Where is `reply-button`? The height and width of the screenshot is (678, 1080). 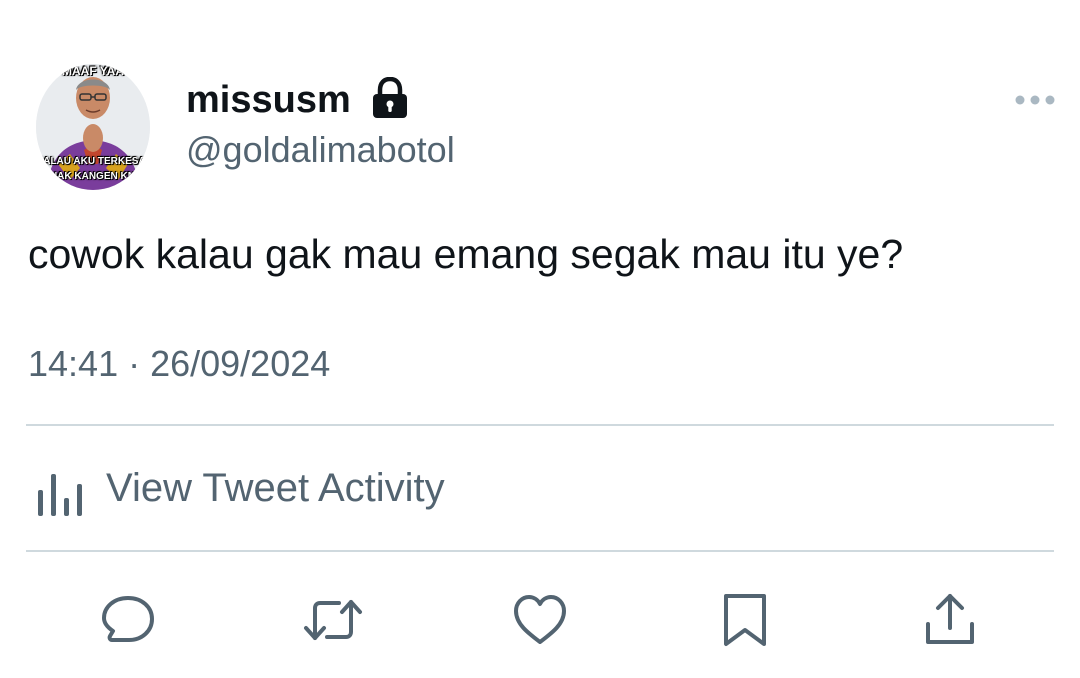
reply-button is located at coordinates (128, 620).